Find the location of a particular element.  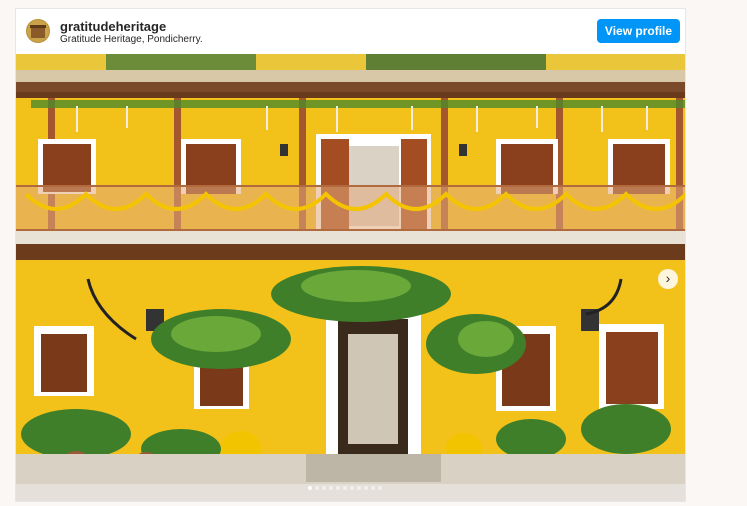

view-profile-button: View profile is located at coordinates (638, 31).